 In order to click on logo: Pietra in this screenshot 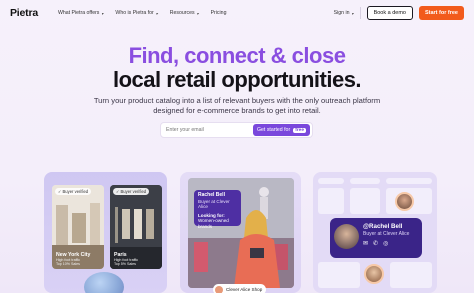, I will do `click(24, 13)`.